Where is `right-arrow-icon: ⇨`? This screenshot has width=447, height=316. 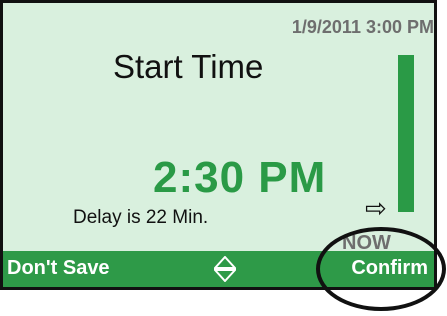 right-arrow-icon: ⇨ is located at coordinates (376, 209).